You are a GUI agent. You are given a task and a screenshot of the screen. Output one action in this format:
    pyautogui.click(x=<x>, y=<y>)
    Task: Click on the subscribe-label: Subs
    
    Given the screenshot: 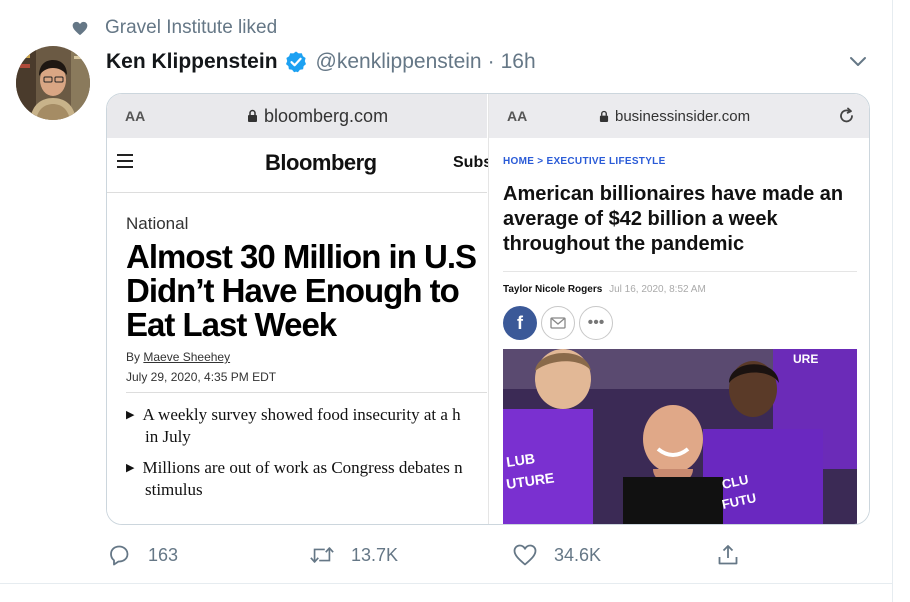 What is the action you would take?
    pyautogui.click(x=473, y=162)
    